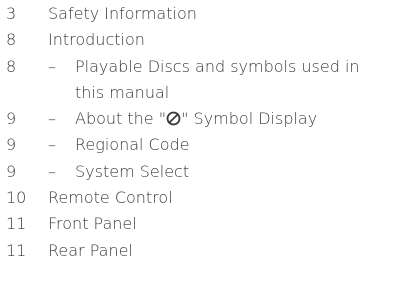 This screenshot has height=289, width=418. I want to click on toc-row-regional-code: 9 – Regional Code, so click(209, 145).